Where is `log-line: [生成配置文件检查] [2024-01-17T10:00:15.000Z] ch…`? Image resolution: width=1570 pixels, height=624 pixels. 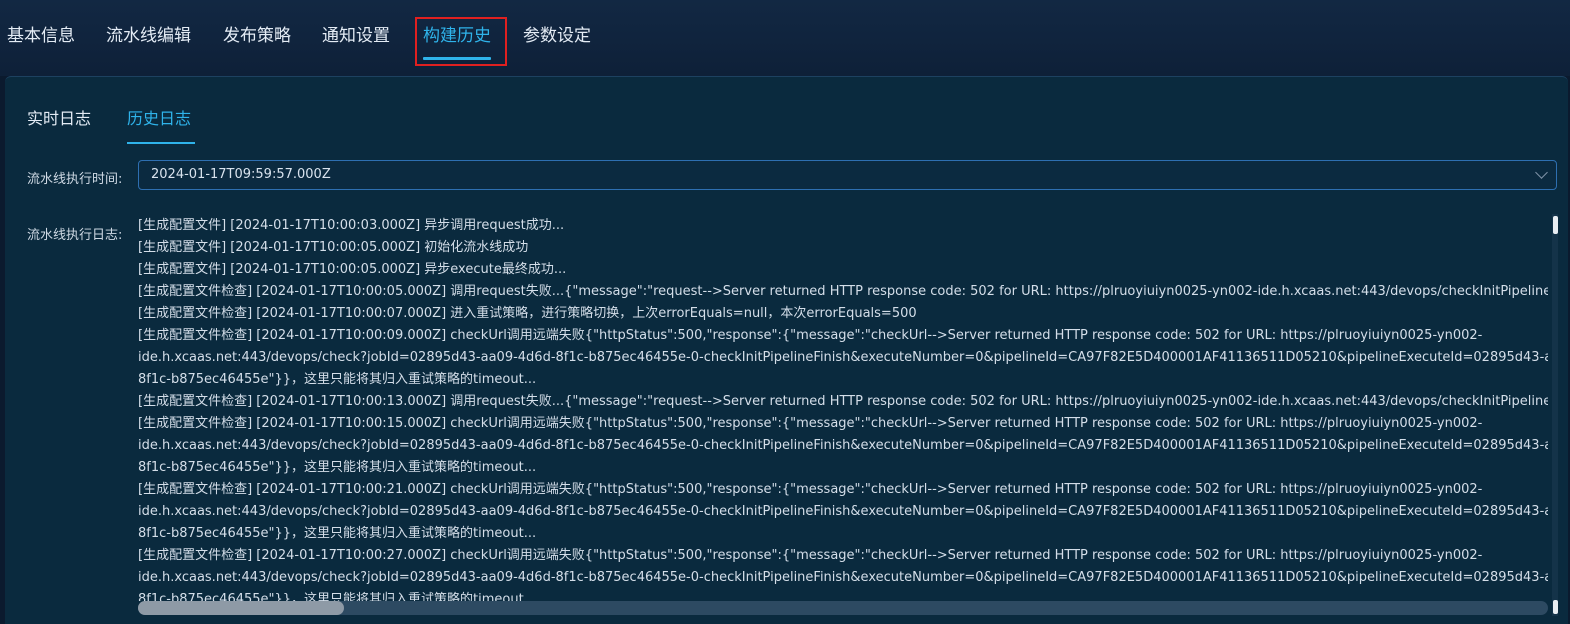 log-line: [生成配置文件检查] [2024-01-17T10:00:15.000Z] ch… is located at coordinates (810, 423).